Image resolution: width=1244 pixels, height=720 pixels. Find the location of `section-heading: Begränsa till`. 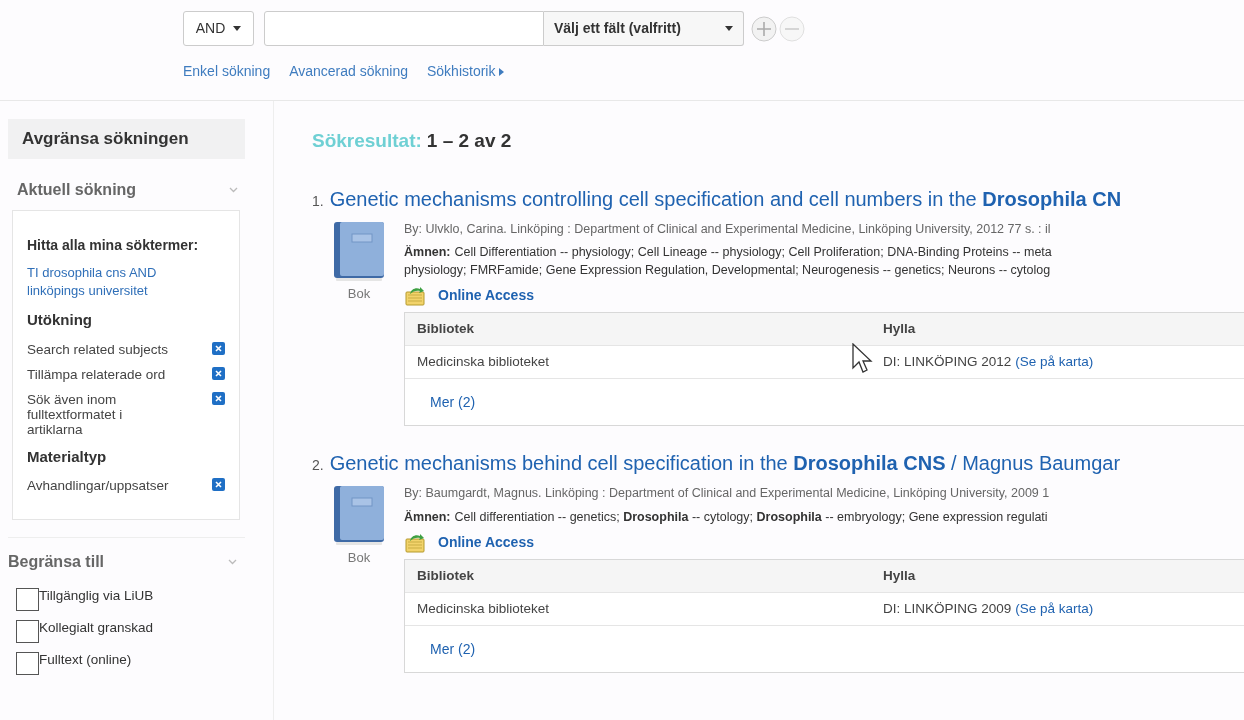

section-heading: Begränsa till is located at coordinates (56, 562).